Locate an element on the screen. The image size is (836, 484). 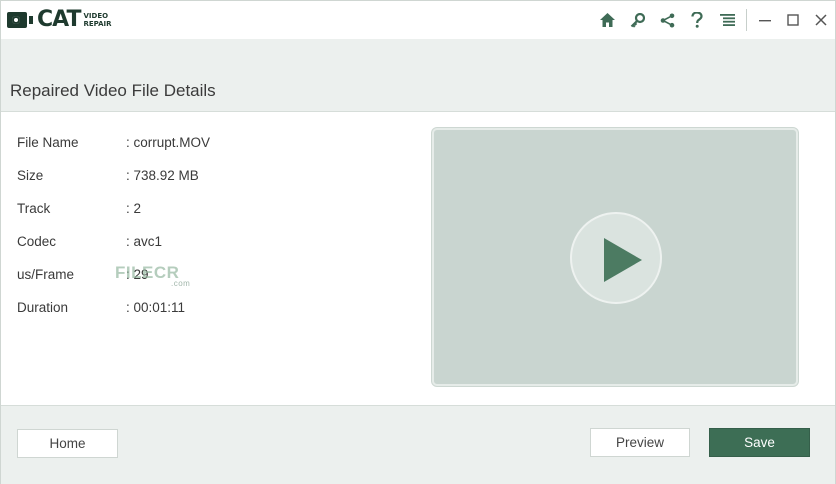
app-logo: CAT VIDEO REPAIR is located at coordinates (59, 20).